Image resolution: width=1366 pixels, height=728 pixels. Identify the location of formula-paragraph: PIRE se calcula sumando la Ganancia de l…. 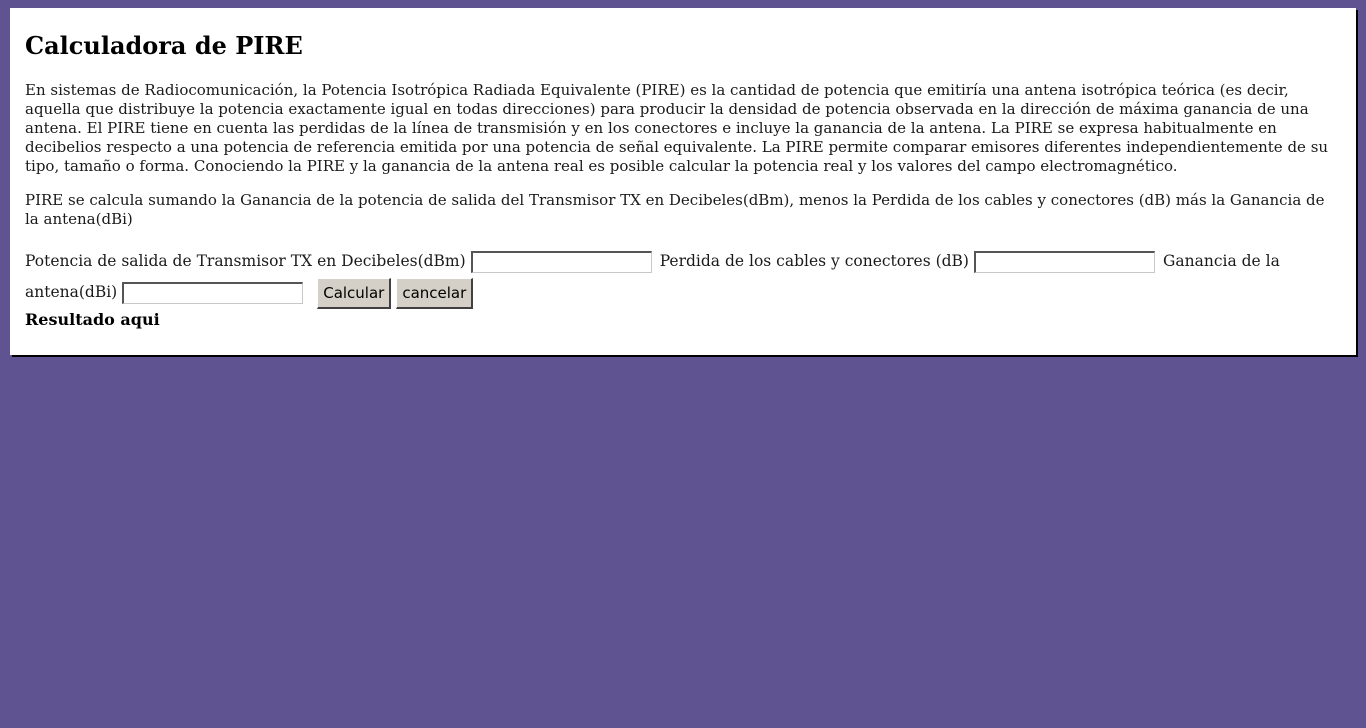
(675, 209).